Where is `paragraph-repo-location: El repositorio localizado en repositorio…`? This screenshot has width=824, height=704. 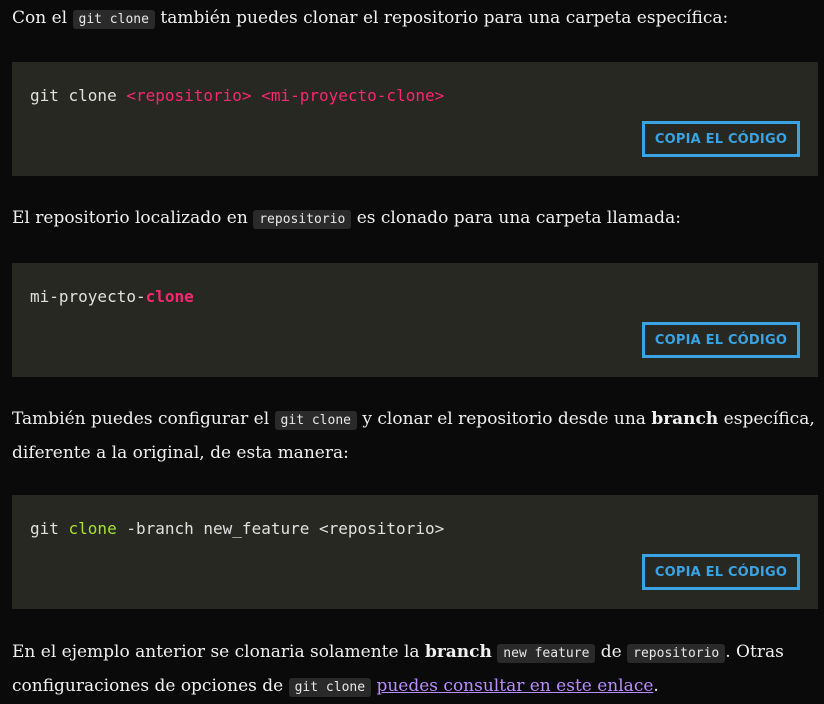 paragraph-repo-location: El repositorio localizado en repositorio… is located at coordinates (412, 219).